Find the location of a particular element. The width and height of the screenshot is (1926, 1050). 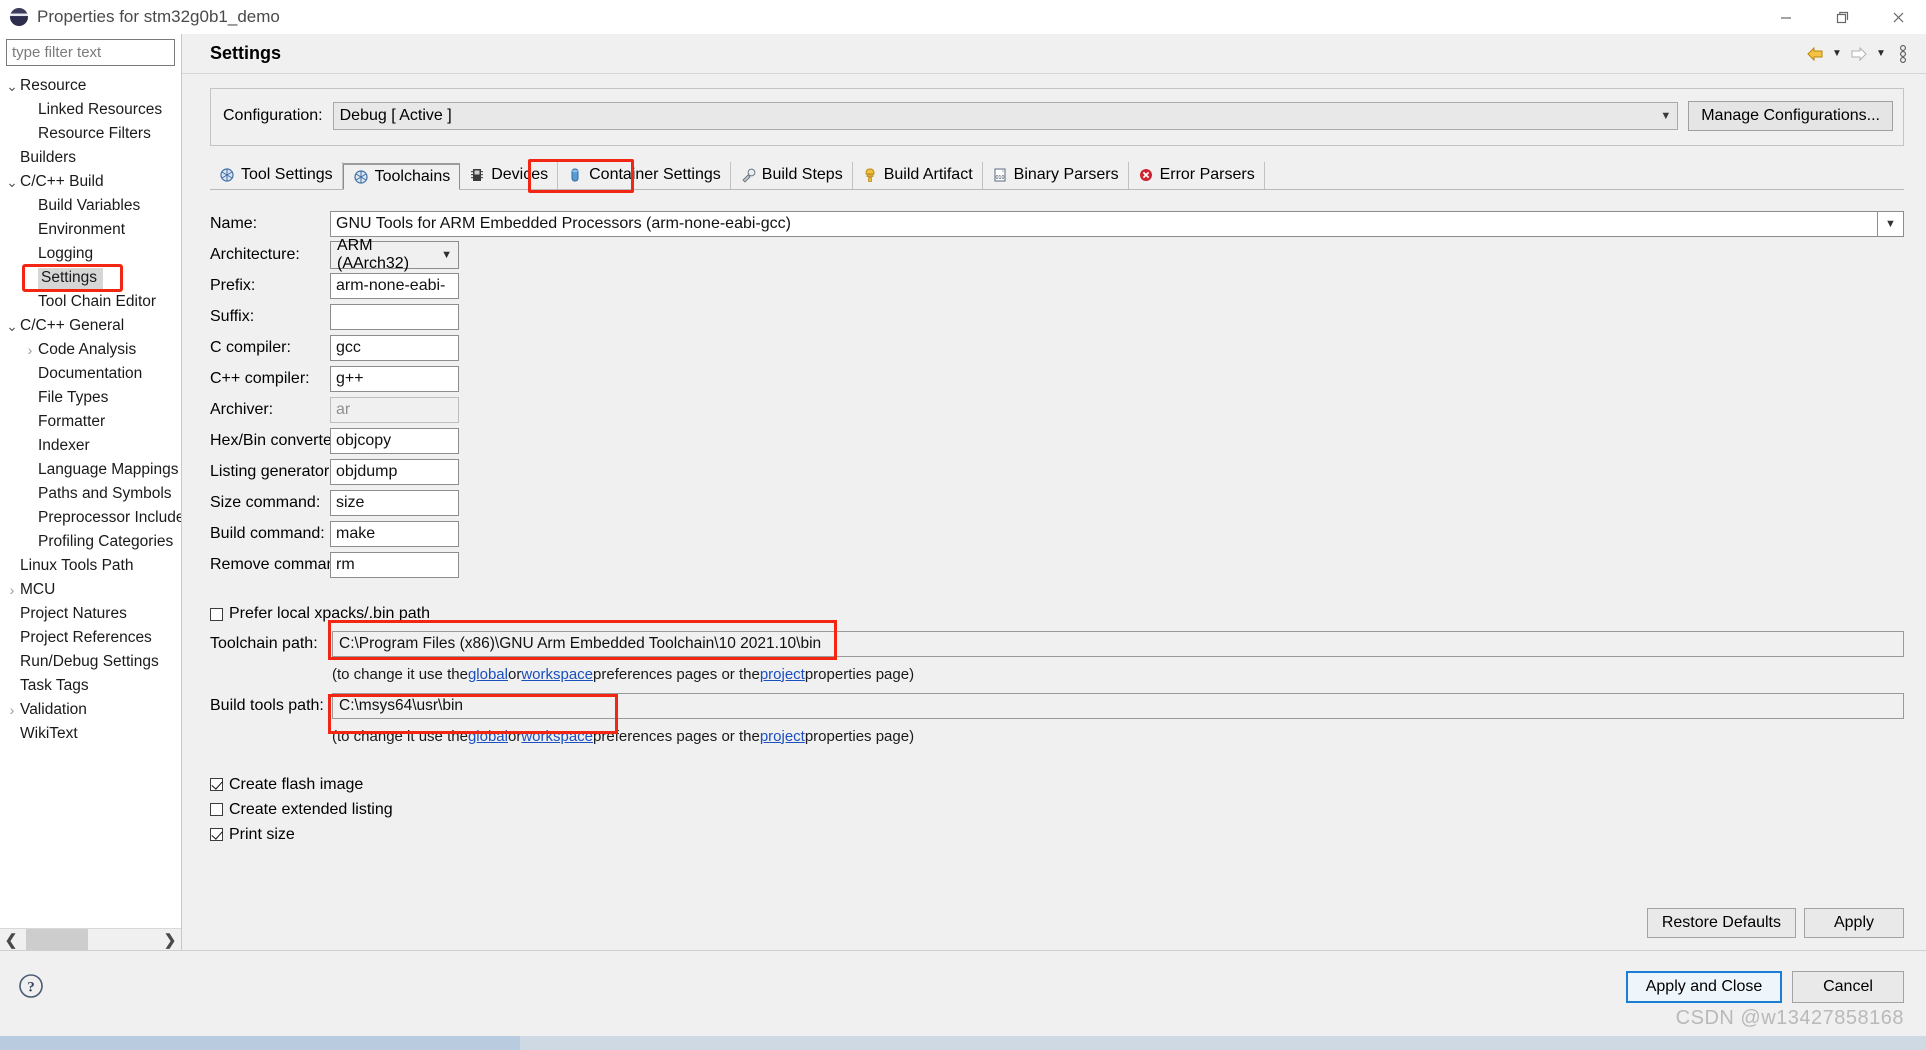

tree-item-validation: › Validation is located at coordinates (90, 710).